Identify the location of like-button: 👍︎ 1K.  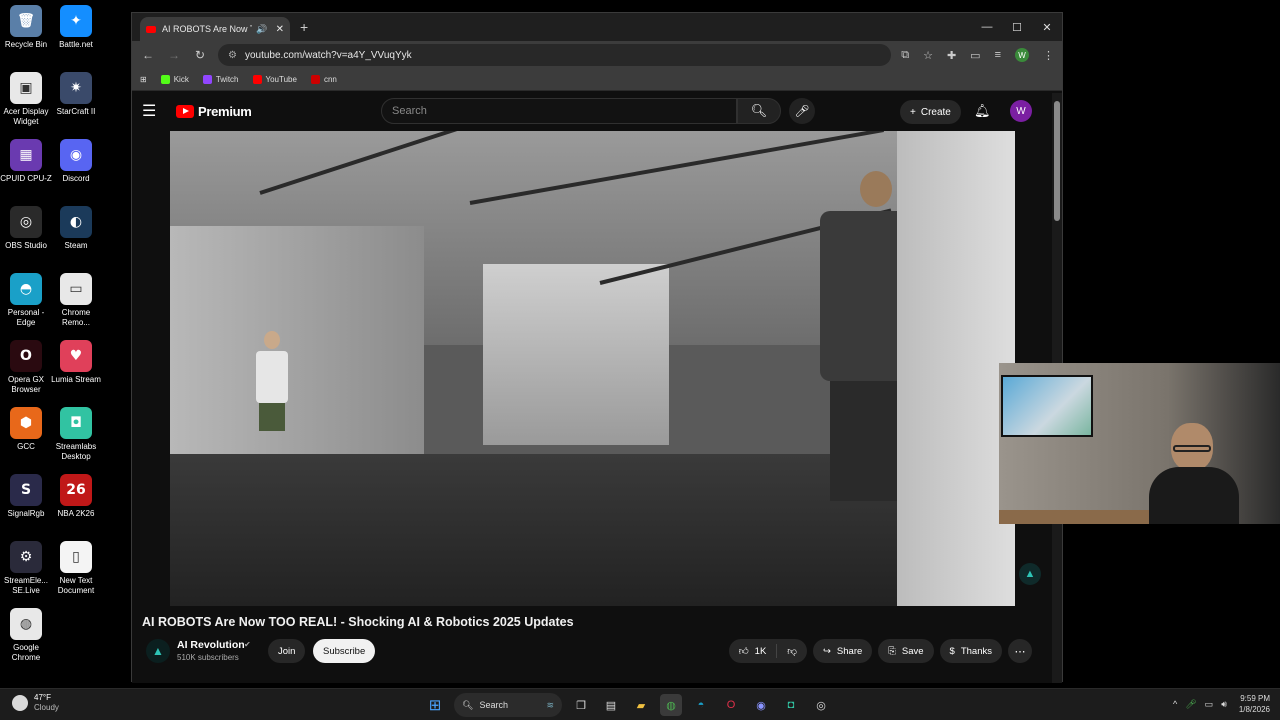
(753, 651).